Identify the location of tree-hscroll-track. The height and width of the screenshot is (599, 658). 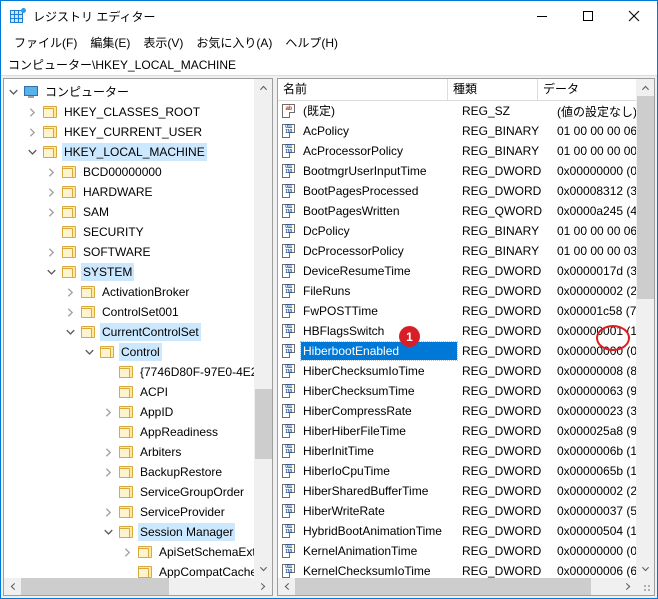
(138, 586).